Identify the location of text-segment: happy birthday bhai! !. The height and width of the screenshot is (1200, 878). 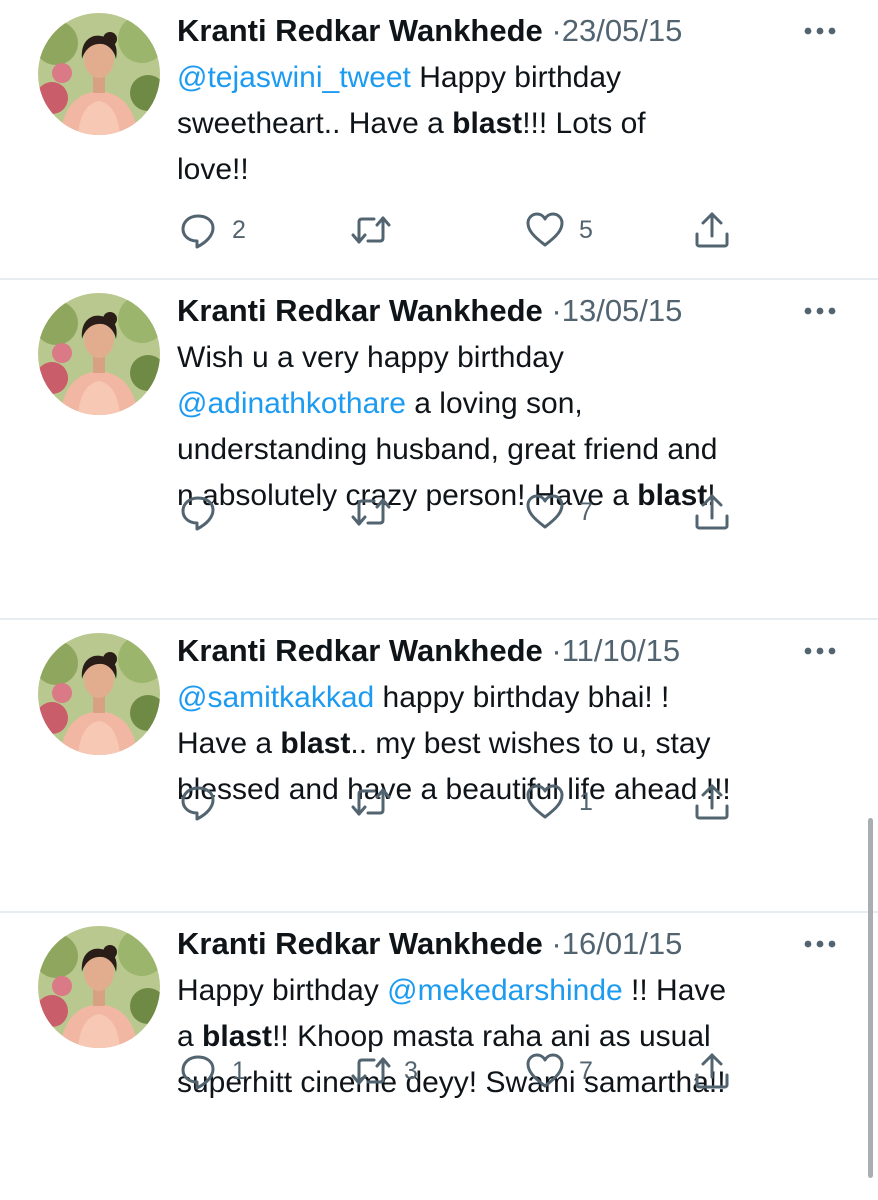
(522, 697).